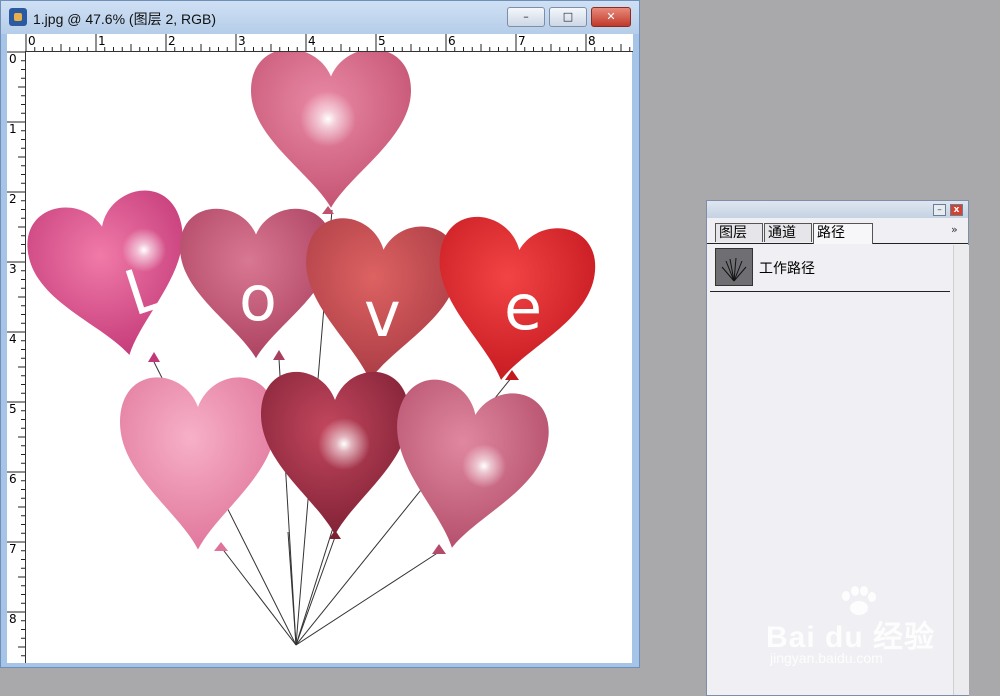 The width and height of the screenshot is (1000, 696). What do you see at coordinates (13, 199) in the screenshot?
I see `ruler-v-label: 2` at bounding box center [13, 199].